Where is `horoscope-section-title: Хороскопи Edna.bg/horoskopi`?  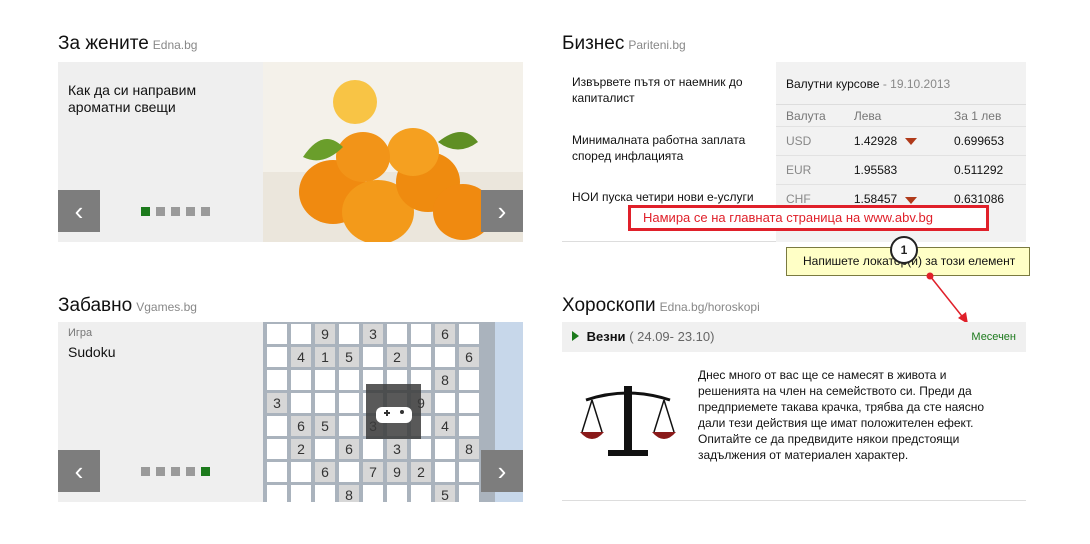 horoscope-section-title: Хороскопи Edna.bg/horoskopi is located at coordinates (661, 306).